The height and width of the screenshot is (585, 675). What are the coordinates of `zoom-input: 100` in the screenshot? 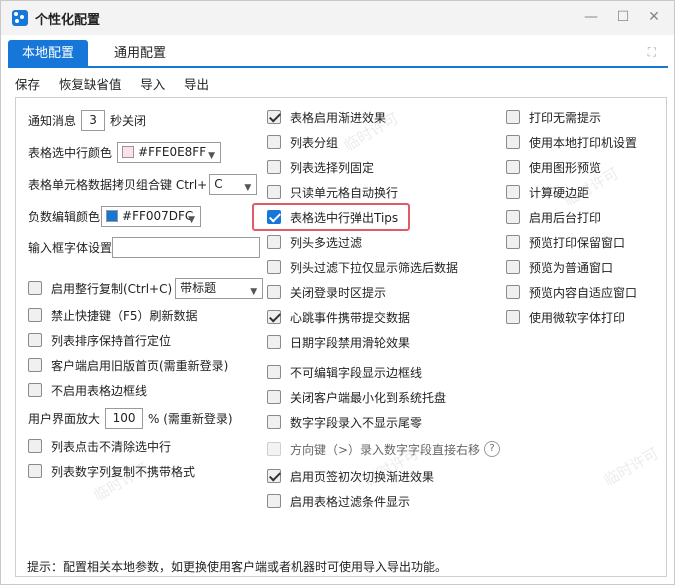 It's located at (124, 418).